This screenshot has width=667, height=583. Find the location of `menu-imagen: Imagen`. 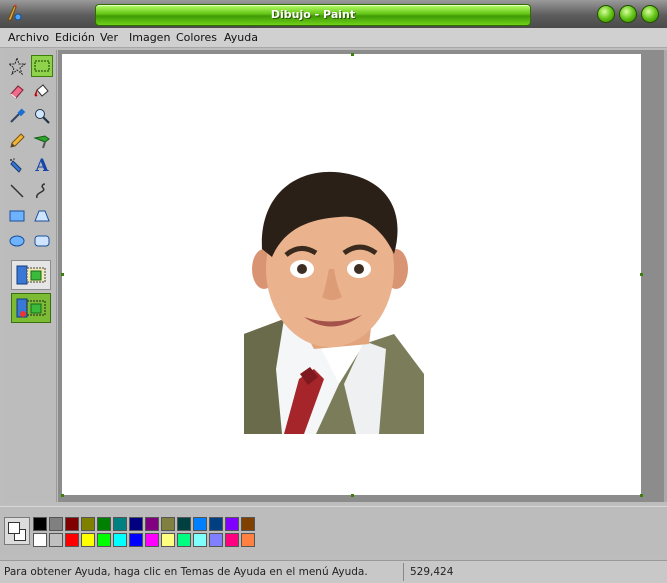

menu-imagen: Imagen is located at coordinates (149, 37).